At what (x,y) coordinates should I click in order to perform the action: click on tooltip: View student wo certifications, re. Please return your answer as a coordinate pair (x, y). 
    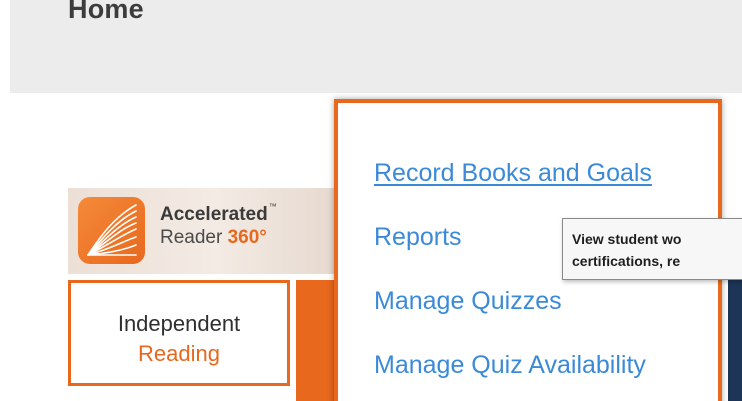
    Looking at the image, I should click on (652, 249).